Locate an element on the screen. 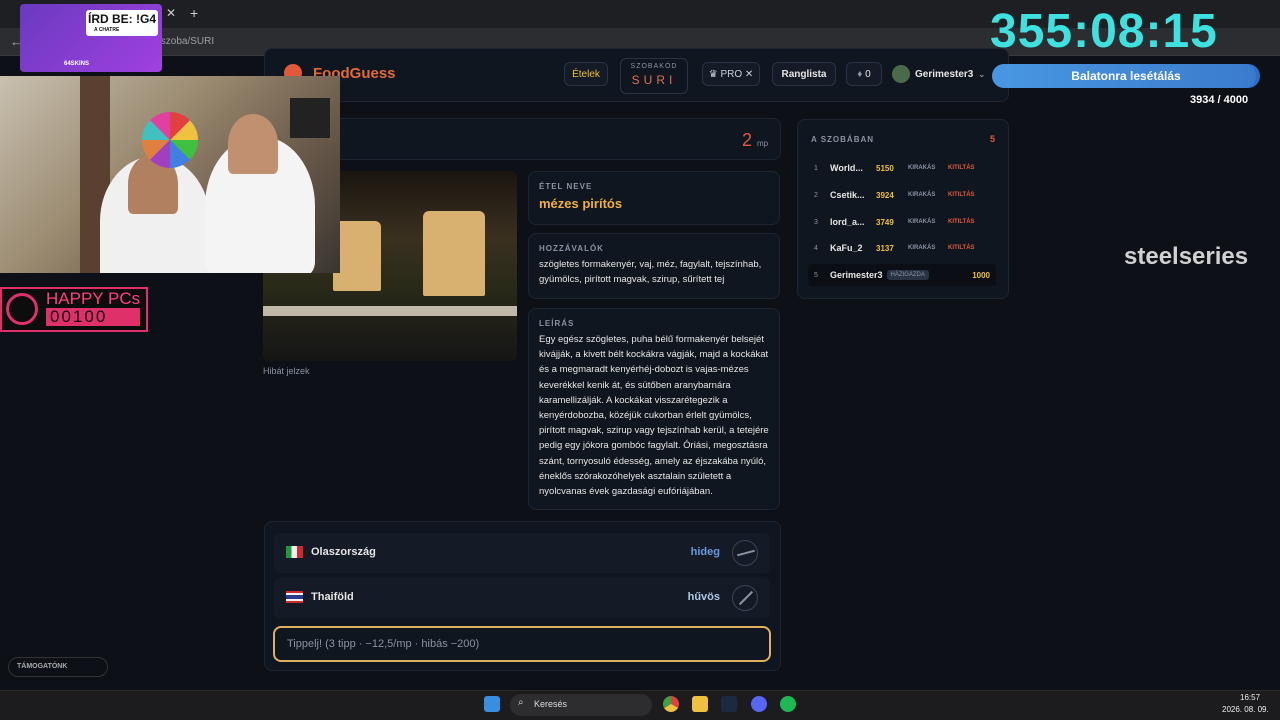 The width and height of the screenshot is (1280, 720). pro-label: PRO is located at coordinates (731, 74).